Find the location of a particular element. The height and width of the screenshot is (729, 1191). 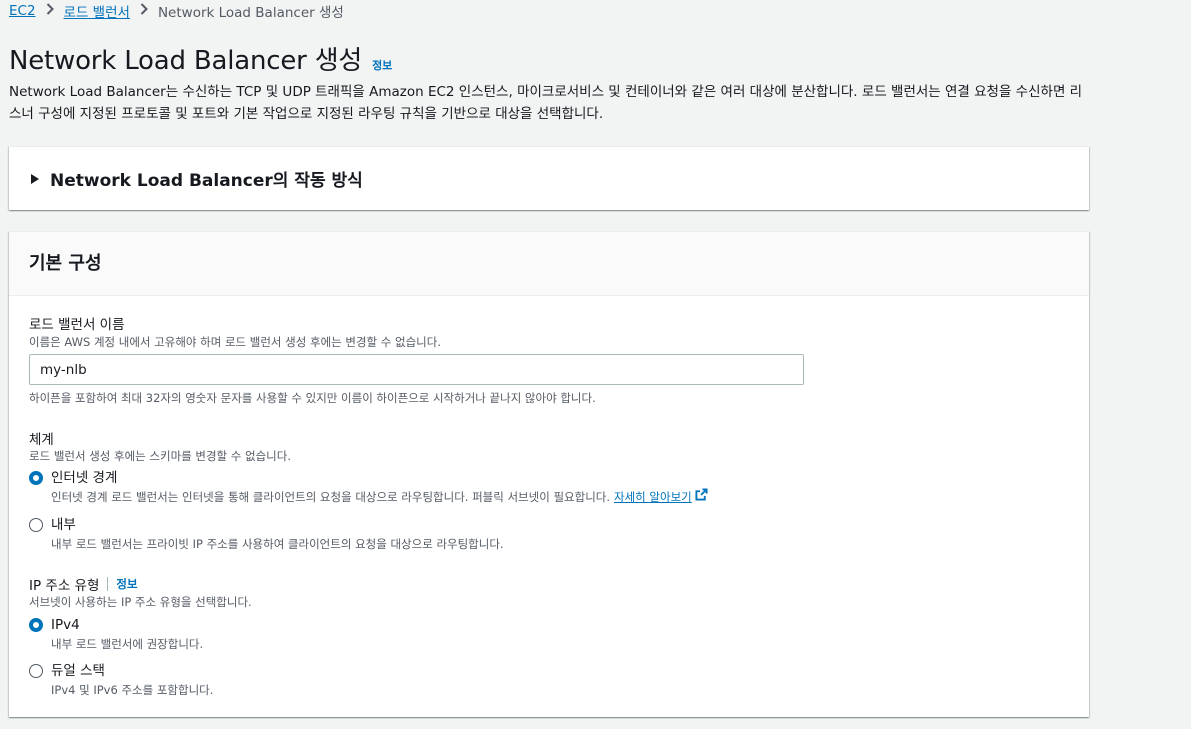

basic-config-header: 기본 구성 is located at coordinates (549, 264).